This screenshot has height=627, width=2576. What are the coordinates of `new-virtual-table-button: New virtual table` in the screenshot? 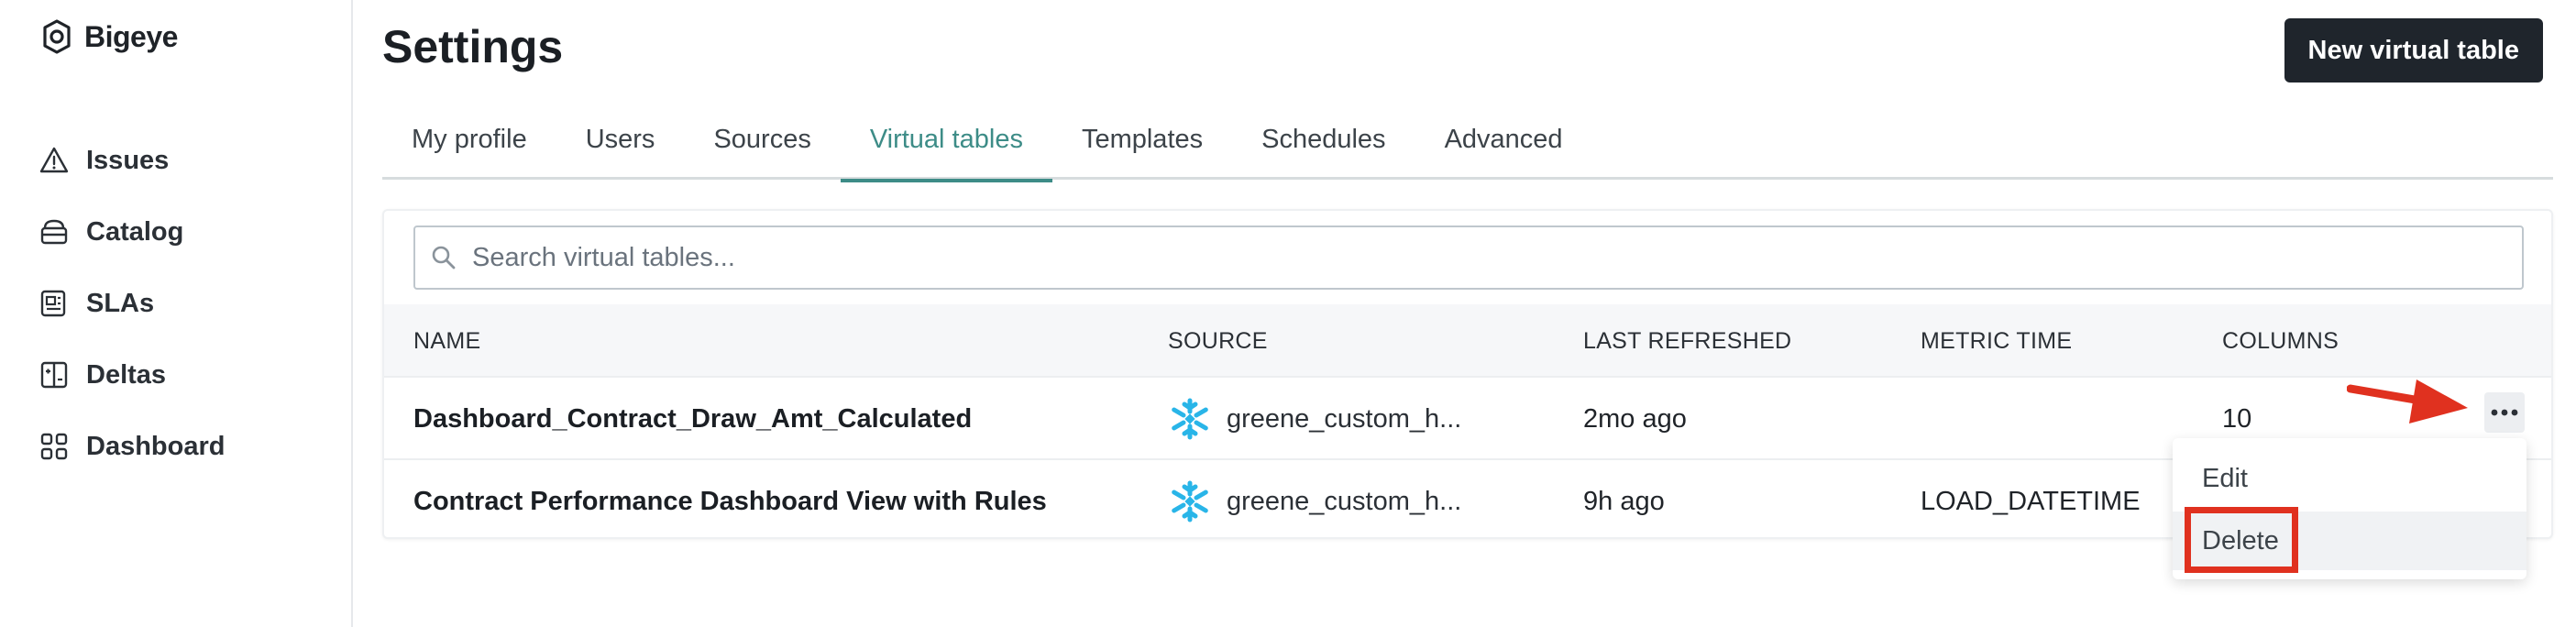 It's located at (2414, 50).